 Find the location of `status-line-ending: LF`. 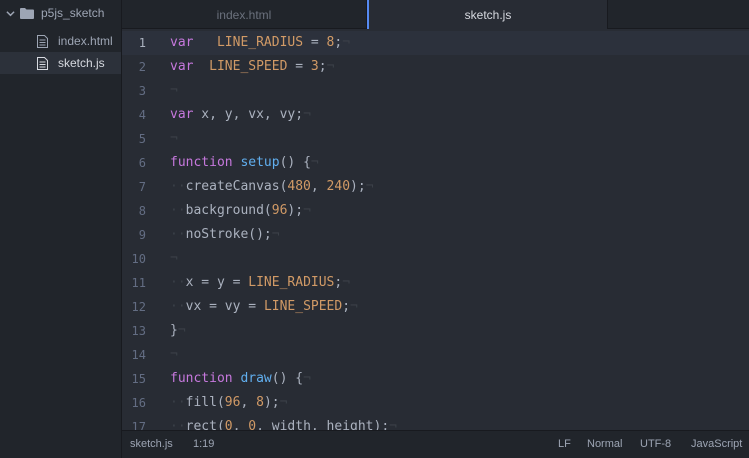

status-line-ending: LF is located at coordinates (564, 444).